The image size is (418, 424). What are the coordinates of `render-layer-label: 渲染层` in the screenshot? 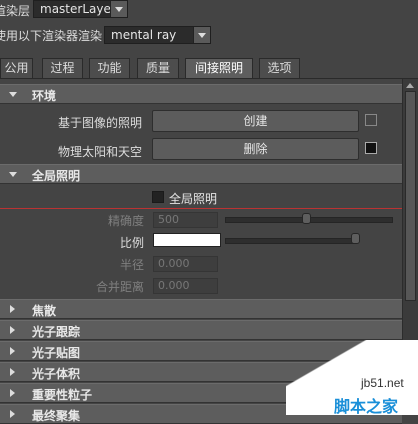 It's located at (15, 11).